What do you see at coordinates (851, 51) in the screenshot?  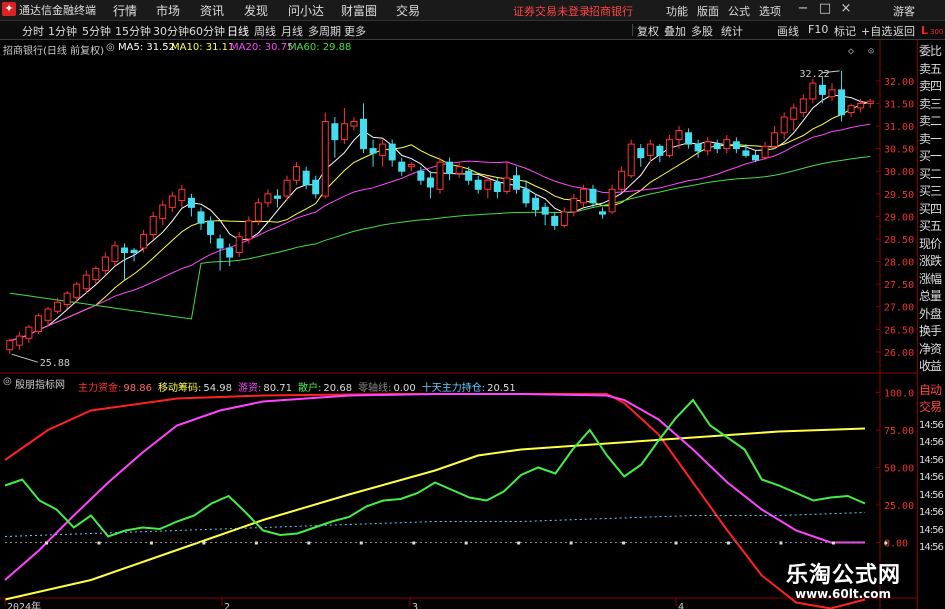 I see `chart-option-icon: ◇` at bounding box center [851, 51].